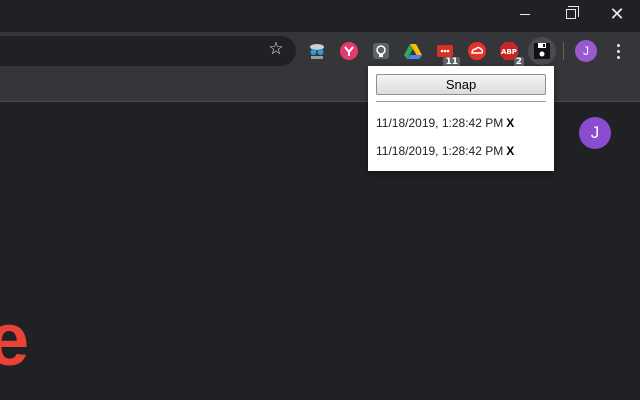 The height and width of the screenshot is (400, 640). I want to click on extension-bulb, so click(381, 51).